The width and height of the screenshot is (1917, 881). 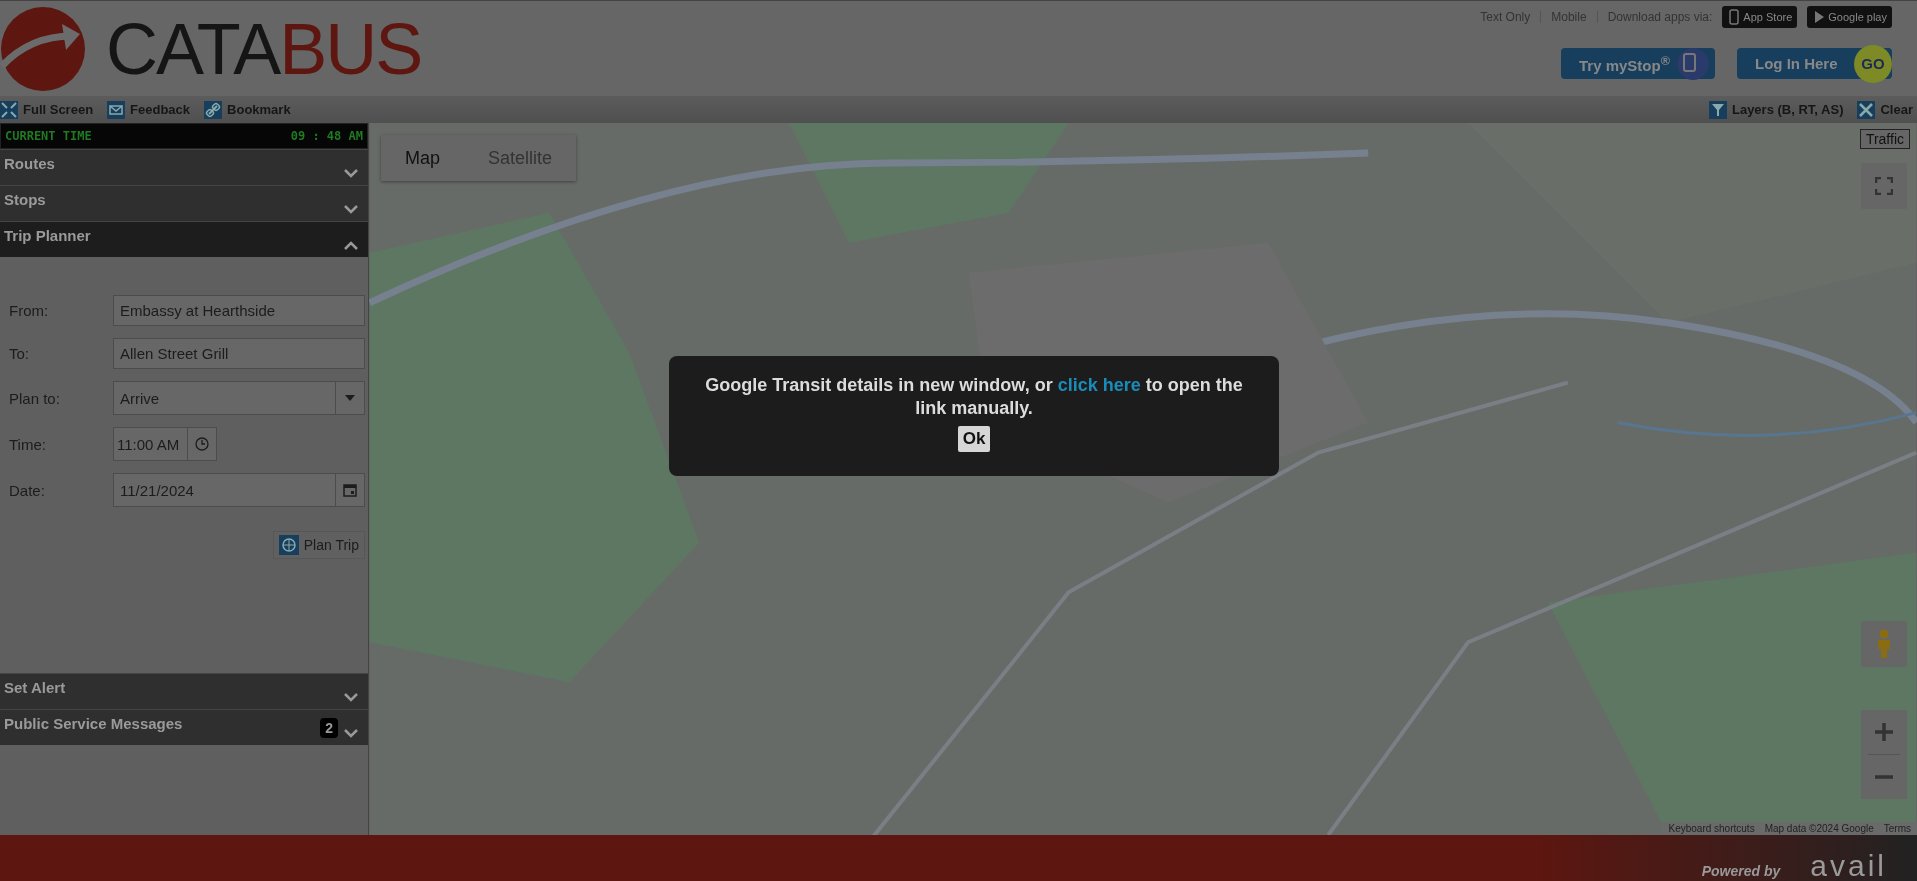 I want to click on powered-by-text: Powered by, so click(x=1741, y=872).